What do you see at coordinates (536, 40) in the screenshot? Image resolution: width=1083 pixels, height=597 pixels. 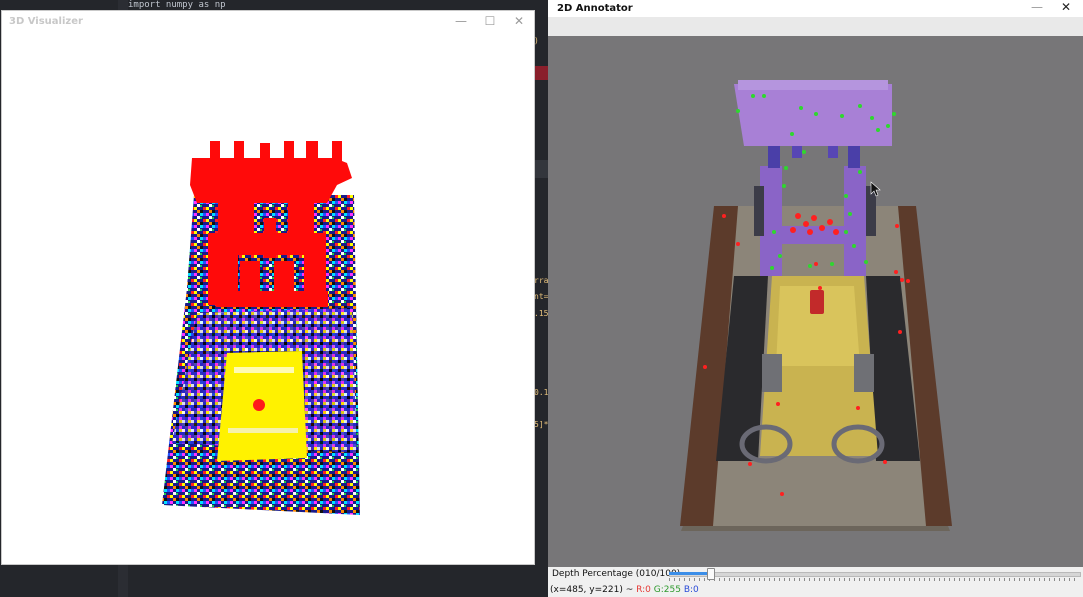 I see `editor-code-fragment: )` at bounding box center [536, 40].